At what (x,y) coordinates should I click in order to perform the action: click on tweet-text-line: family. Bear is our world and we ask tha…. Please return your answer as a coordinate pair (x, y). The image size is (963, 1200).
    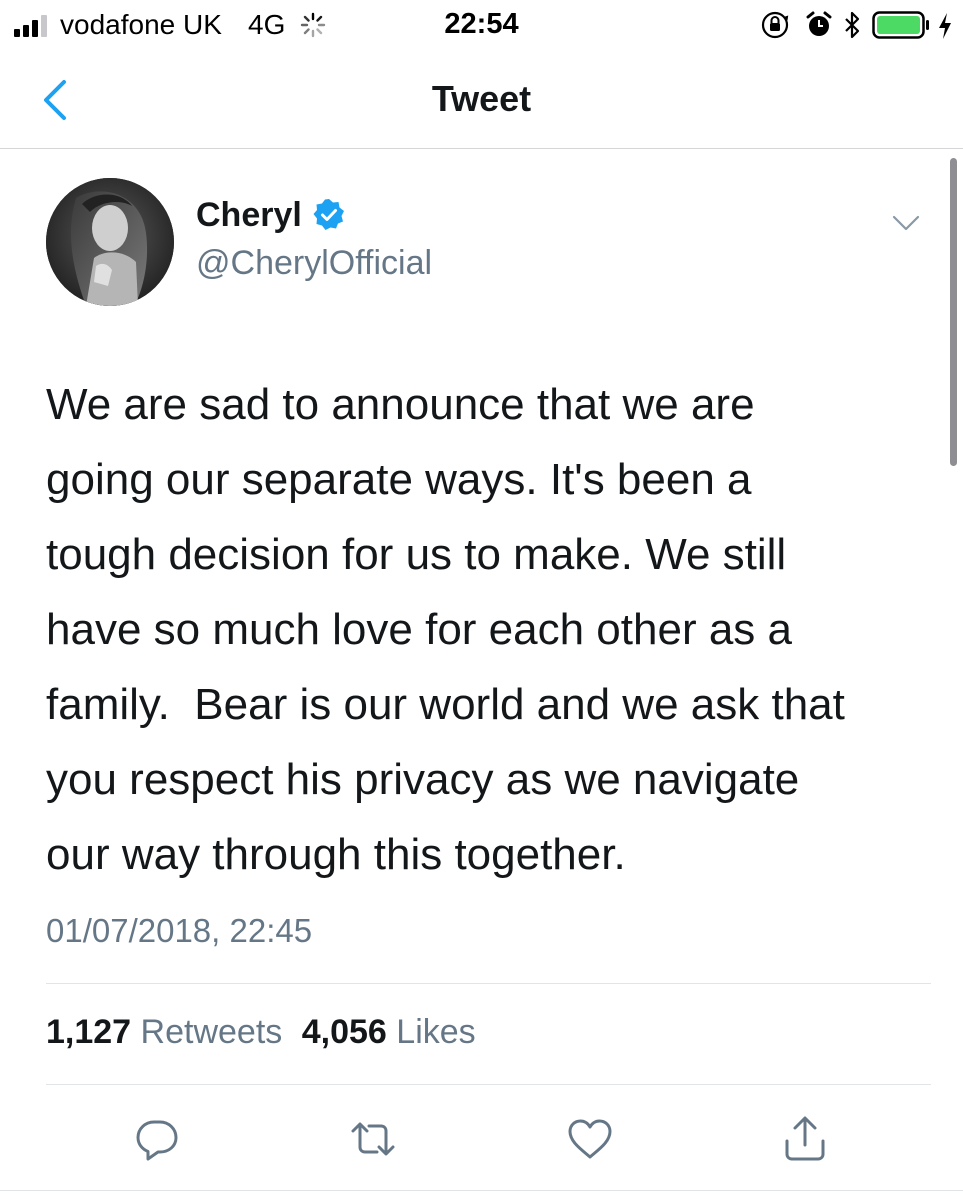
    Looking at the image, I should click on (445, 704).